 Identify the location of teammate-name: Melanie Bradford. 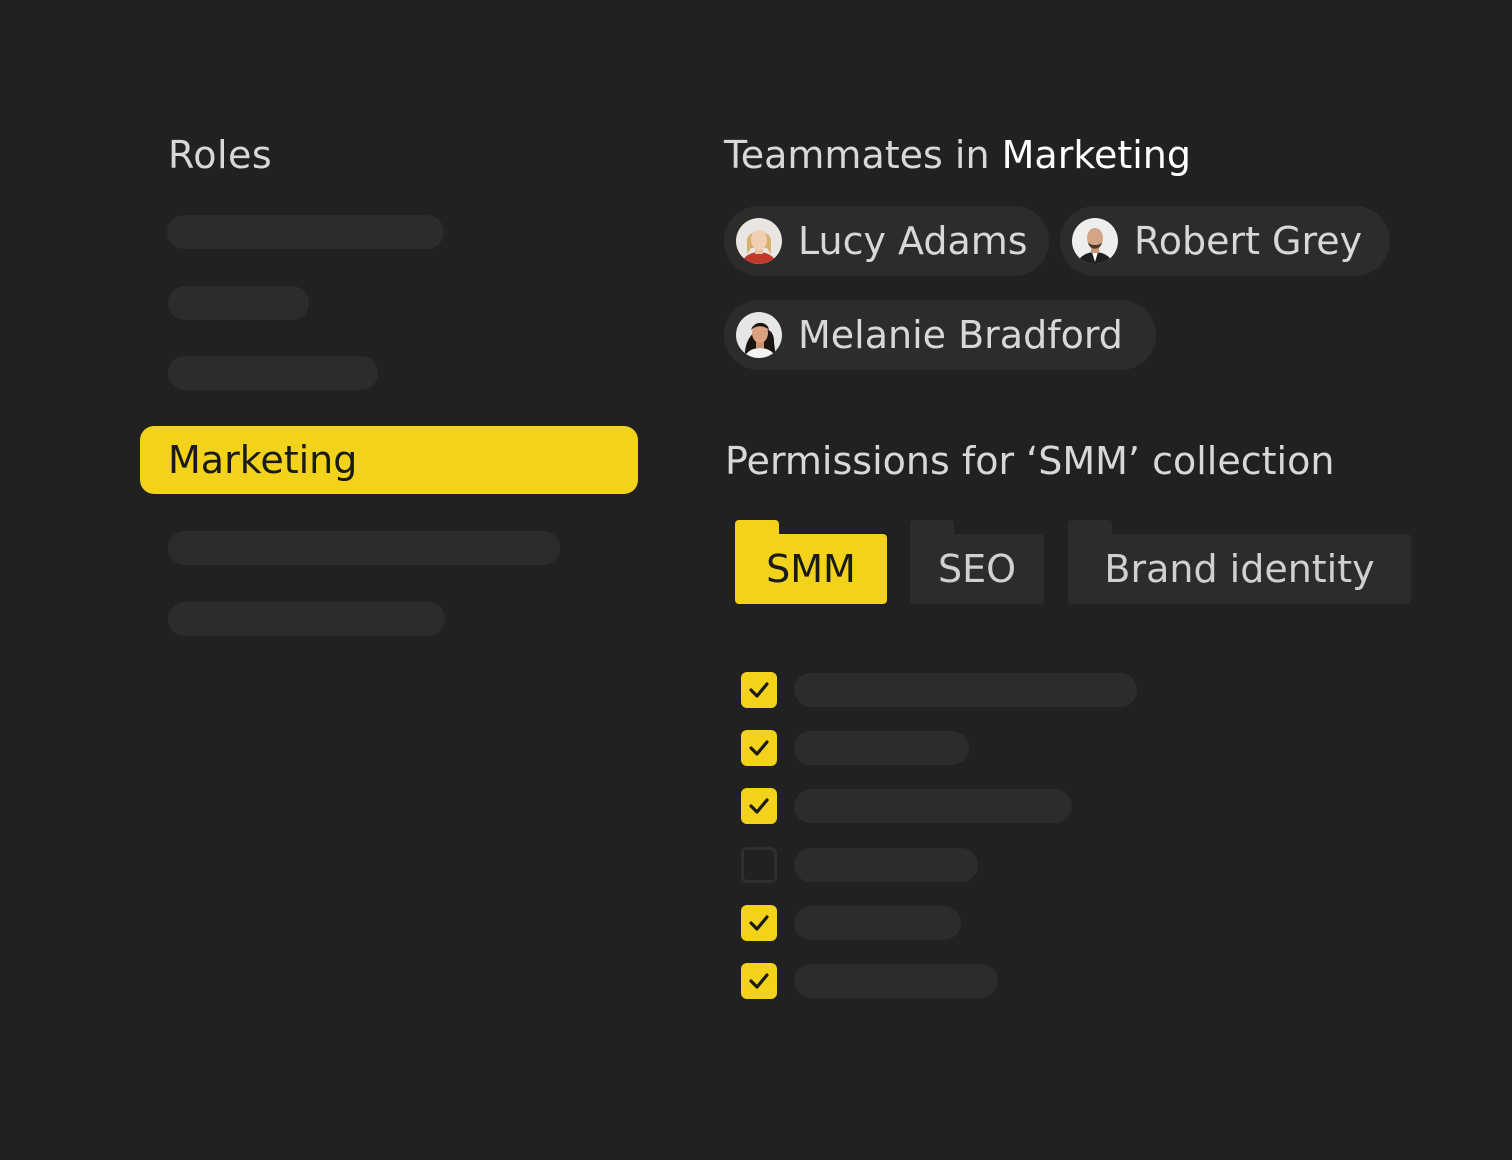
(960, 335).